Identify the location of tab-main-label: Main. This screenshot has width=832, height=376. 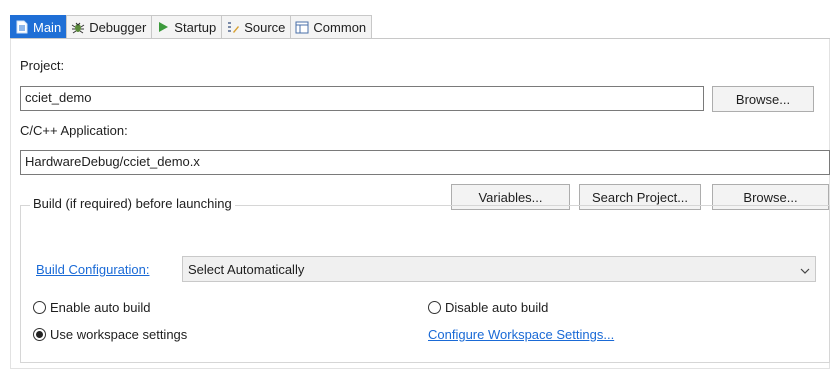
(47, 27).